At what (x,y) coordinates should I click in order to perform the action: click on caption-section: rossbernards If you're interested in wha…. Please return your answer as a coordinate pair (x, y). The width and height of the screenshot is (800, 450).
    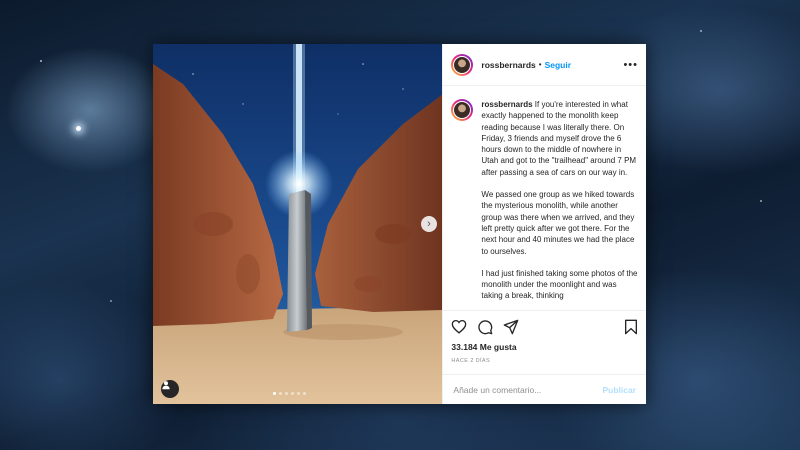
    Looking at the image, I should click on (544, 198).